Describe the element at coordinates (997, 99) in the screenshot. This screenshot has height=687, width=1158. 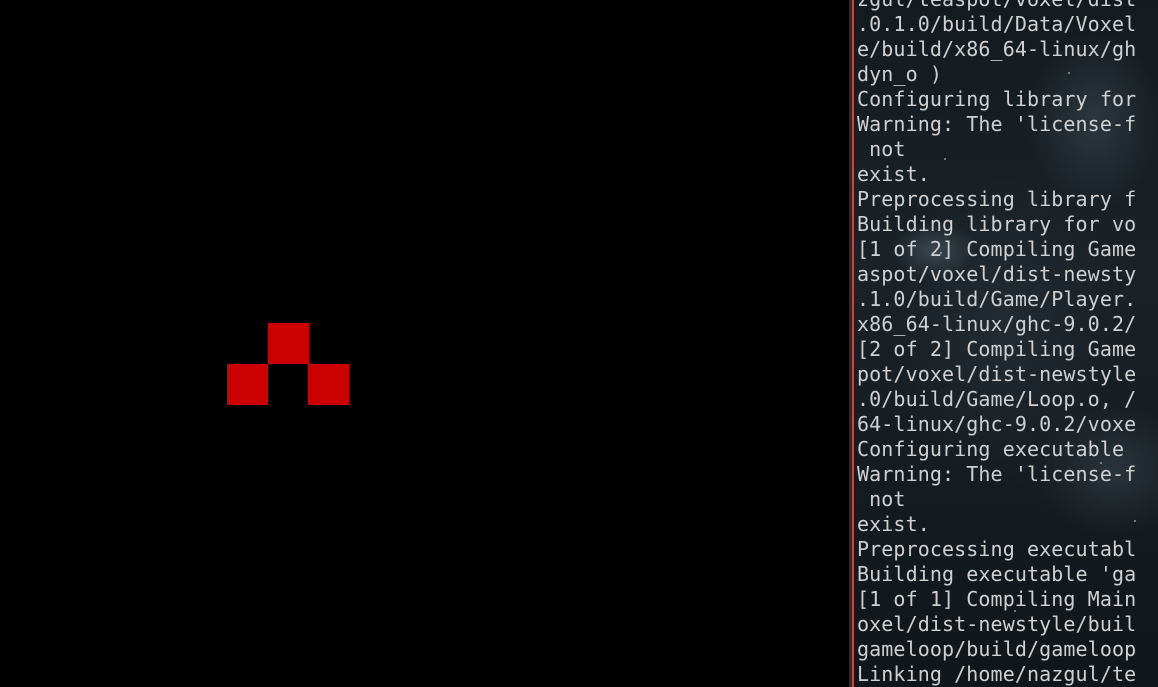
I see `terminal-line: Configuring library for` at that location.